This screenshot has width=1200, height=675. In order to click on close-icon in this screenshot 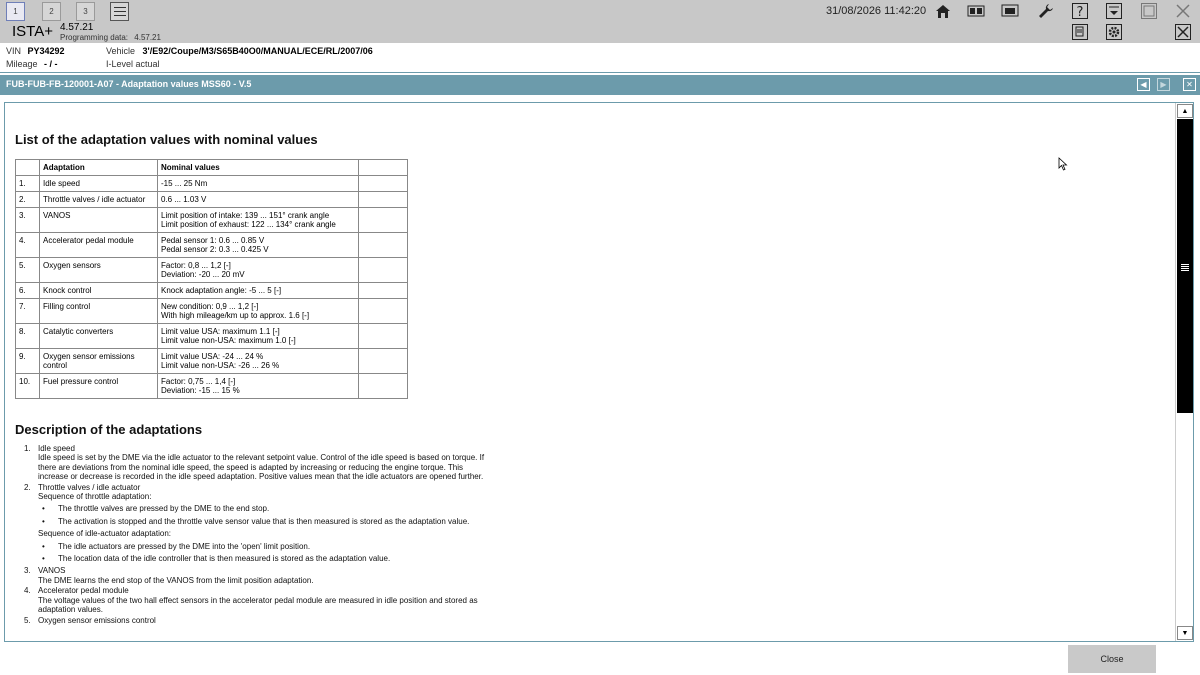, I will do `click(1182, 11)`.